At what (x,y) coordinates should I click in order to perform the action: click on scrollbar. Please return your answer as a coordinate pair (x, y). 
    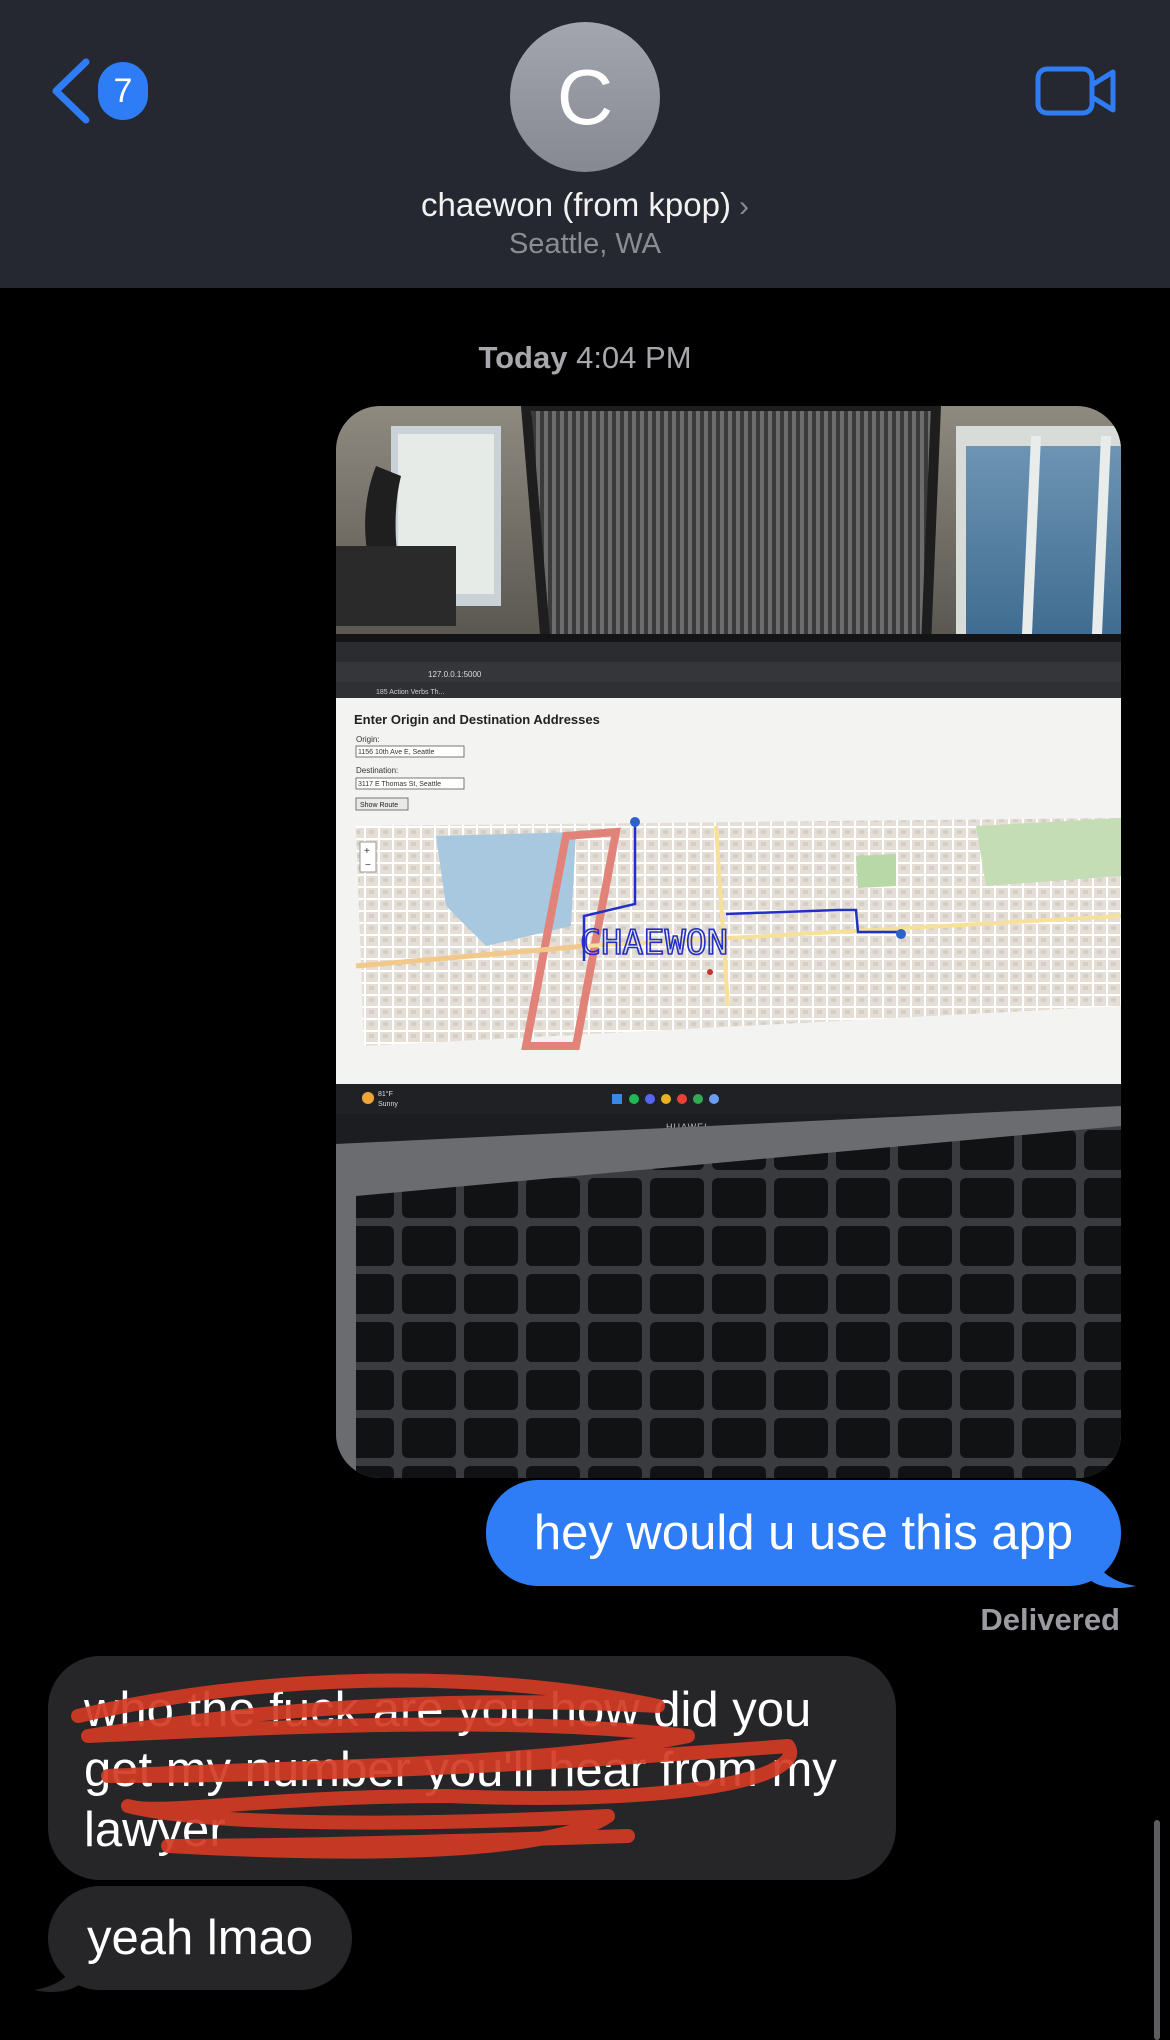
    Looking at the image, I should click on (1157, 1930).